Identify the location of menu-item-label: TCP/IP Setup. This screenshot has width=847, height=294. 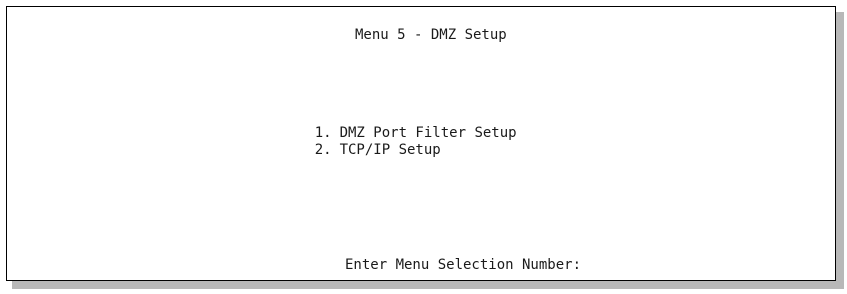
(390, 150).